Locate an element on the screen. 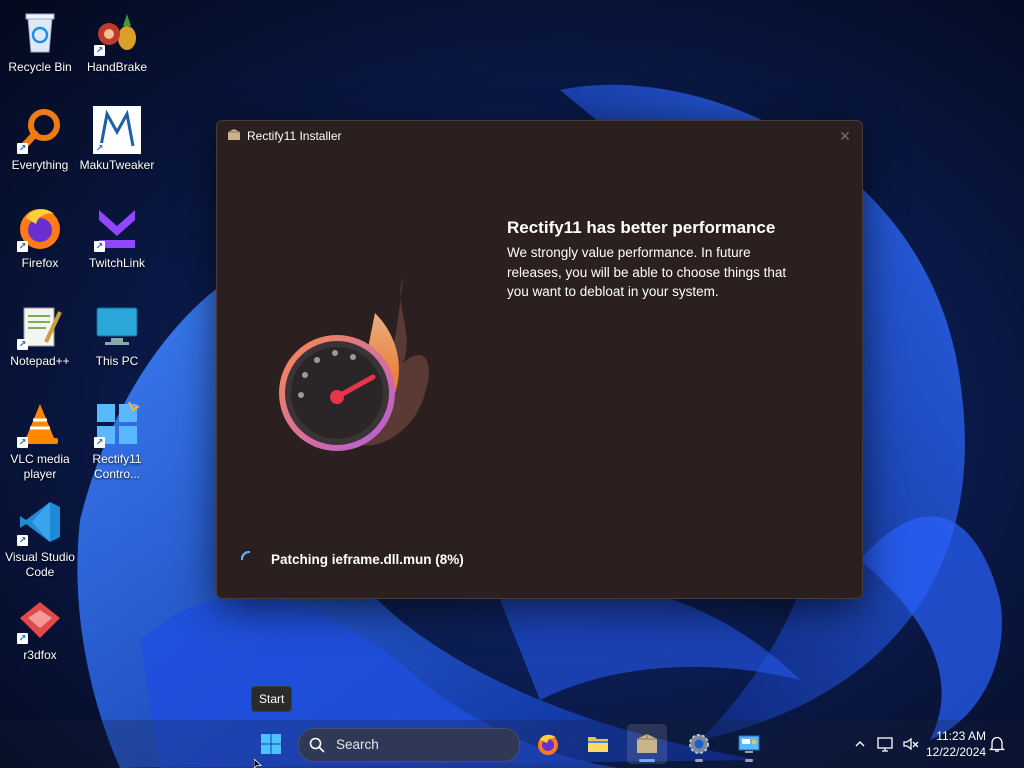 The width and height of the screenshot is (1024, 768). notepadpp-icon: ↗ is located at coordinates (40, 326).